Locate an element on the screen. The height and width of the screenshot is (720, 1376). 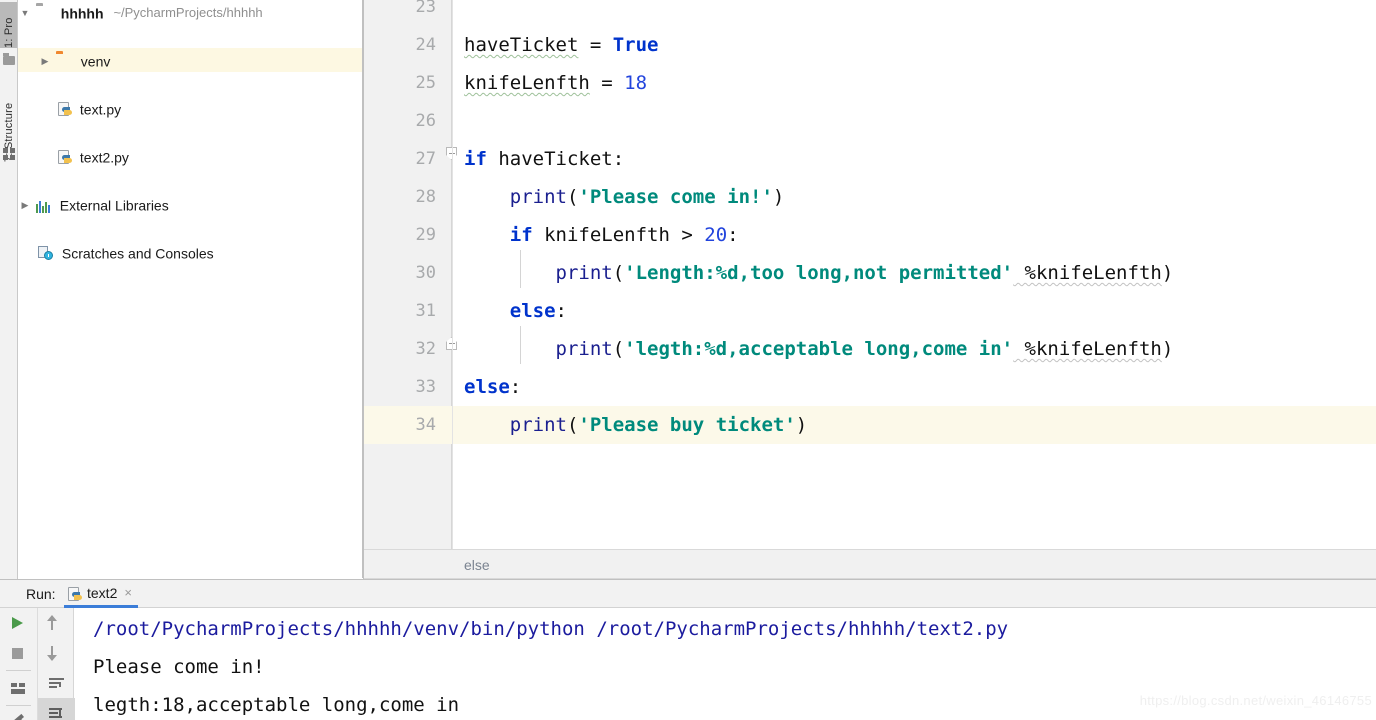
toolbar-divider is located at coordinates (18, 670).